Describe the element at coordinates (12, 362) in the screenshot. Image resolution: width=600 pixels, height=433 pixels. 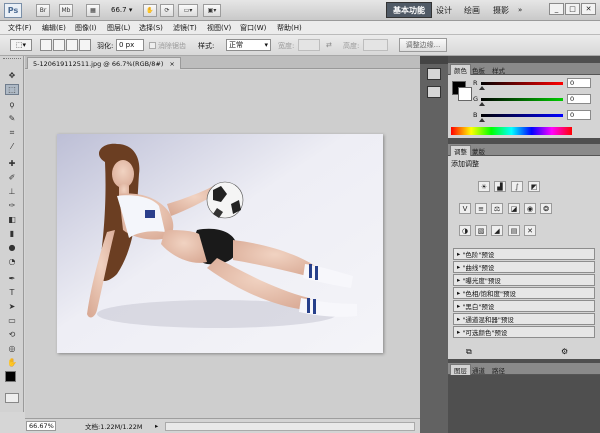
I see `hand-tool-icon: ✋` at that location.